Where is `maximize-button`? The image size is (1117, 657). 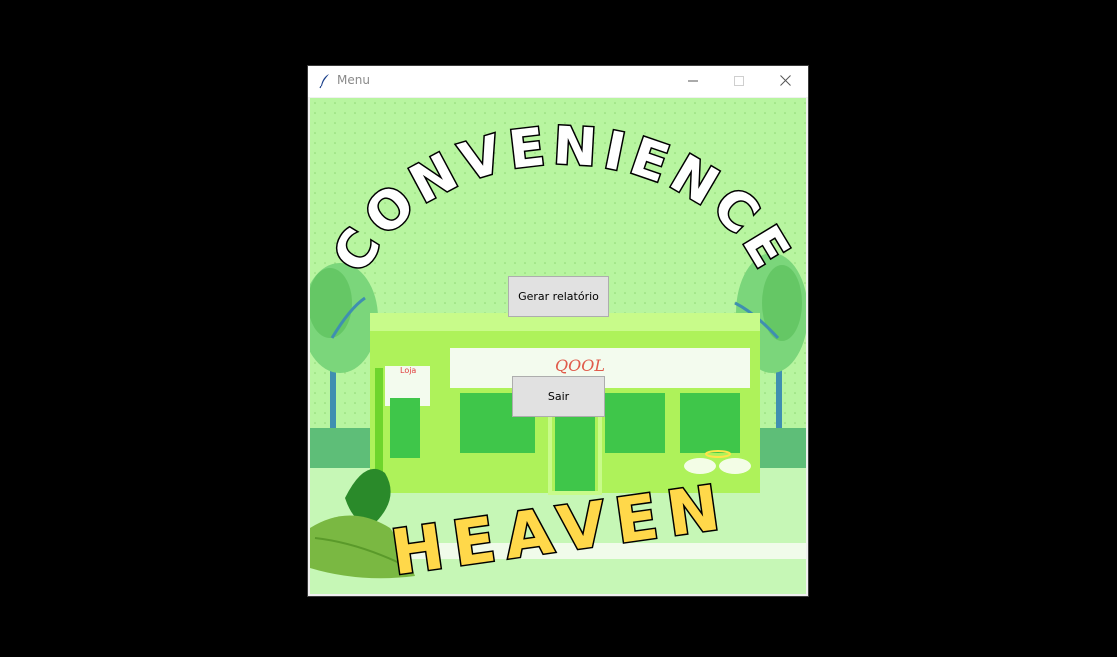 maximize-button is located at coordinates (739, 80).